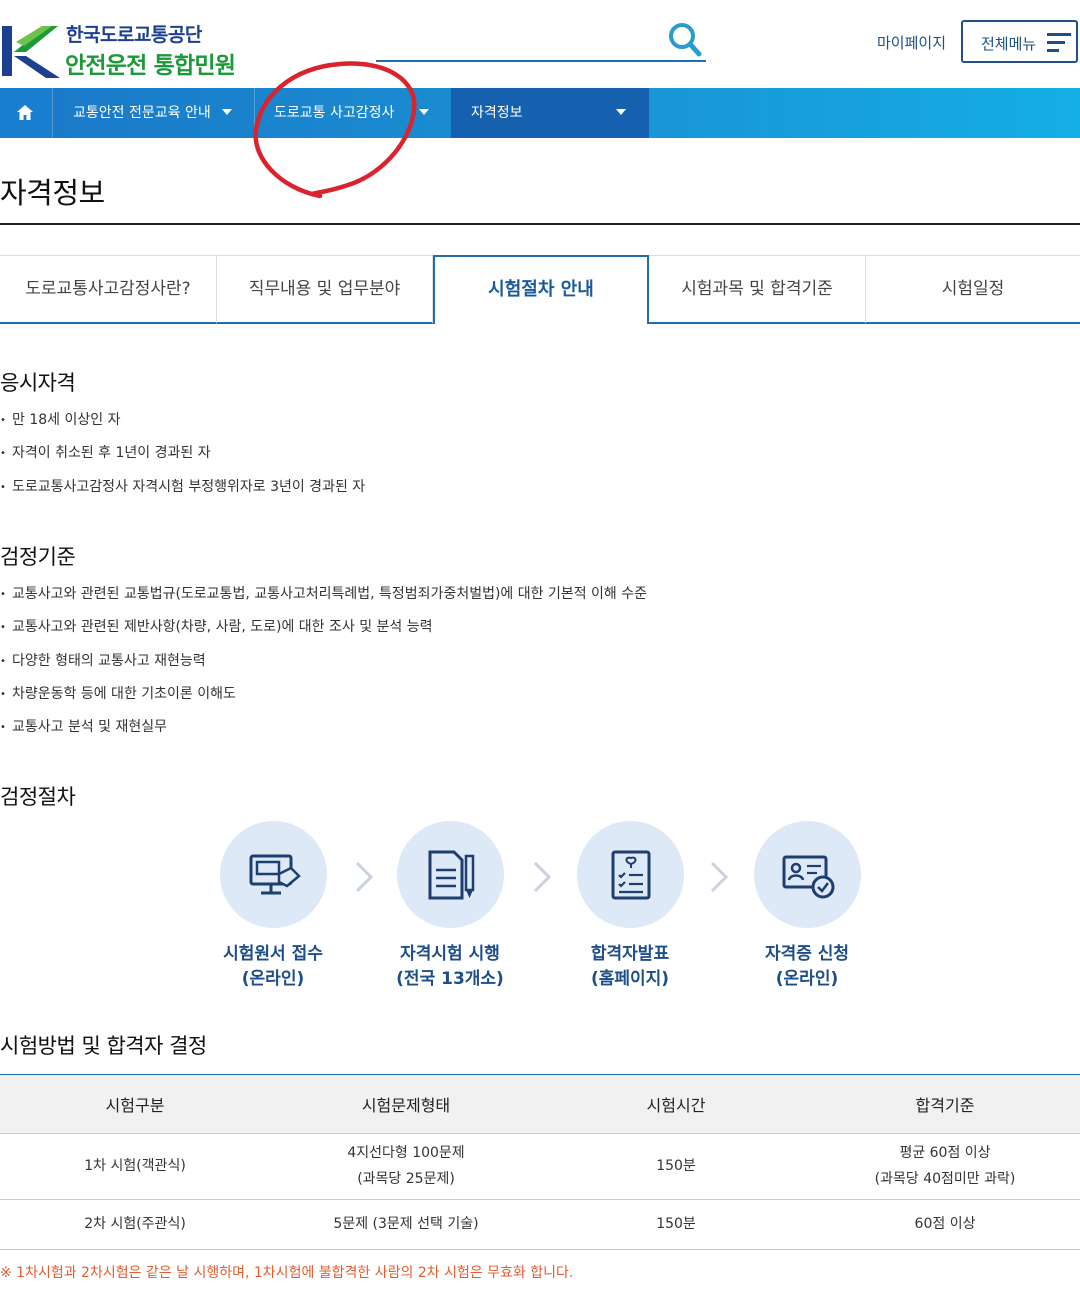 Image resolution: width=1080 pixels, height=1310 pixels. Describe the element at coordinates (540, 224) in the screenshot. I see `title-divider` at that location.